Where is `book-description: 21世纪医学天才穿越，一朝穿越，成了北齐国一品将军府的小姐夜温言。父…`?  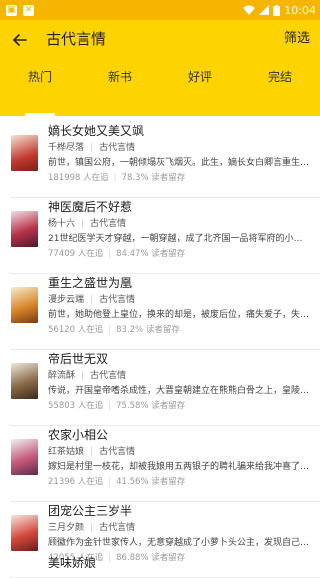
book-description: 21世纪医学天才穿越，一朝穿越，成了北齐国一品将军府的小姐夜温言。父… is located at coordinates (179, 239).